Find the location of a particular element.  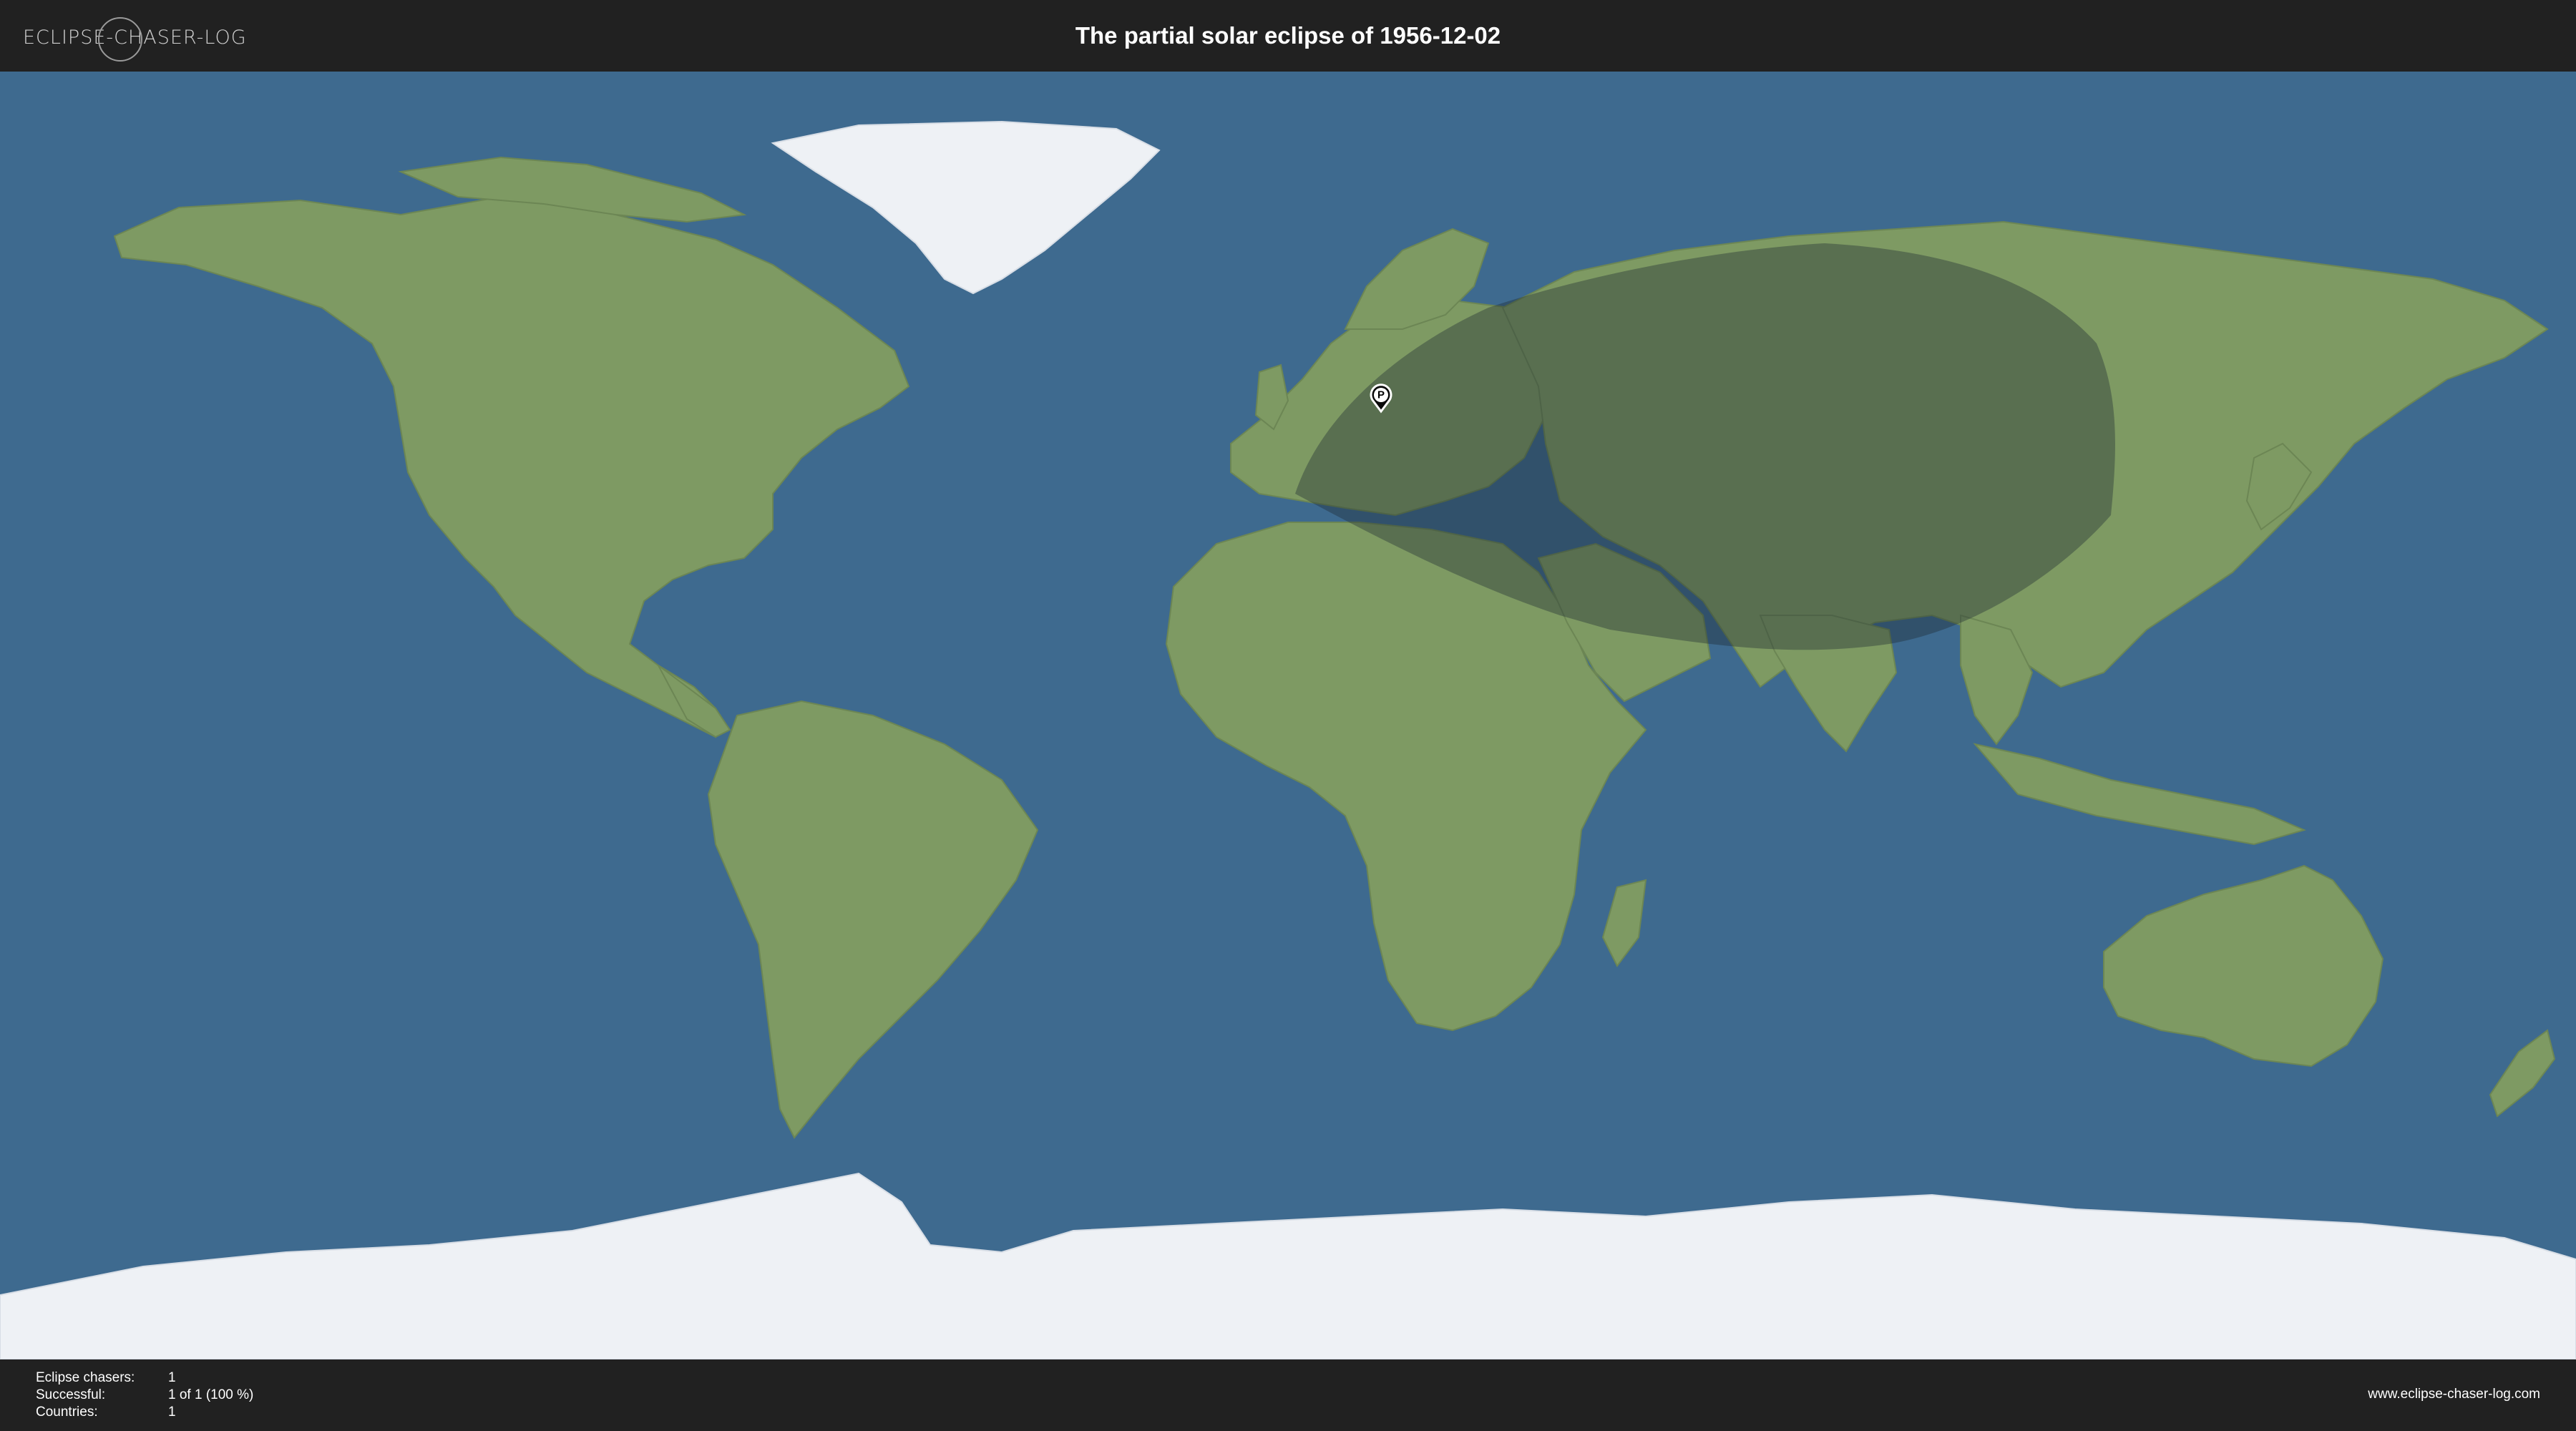

stat-label: Countries: is located at coordinates (67, 1412).